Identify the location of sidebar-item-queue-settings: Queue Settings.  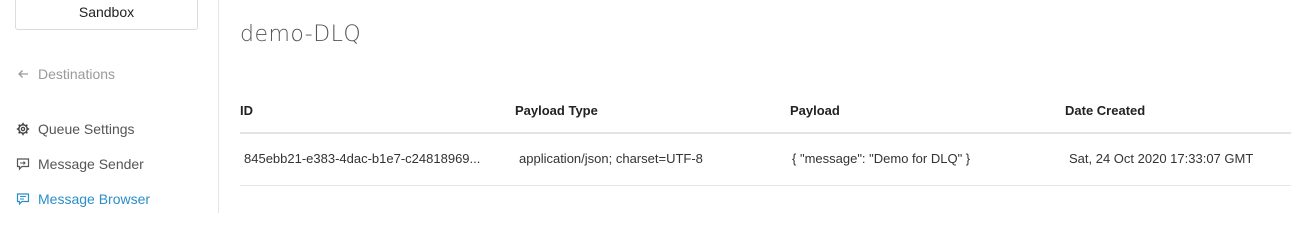
(75, 129).